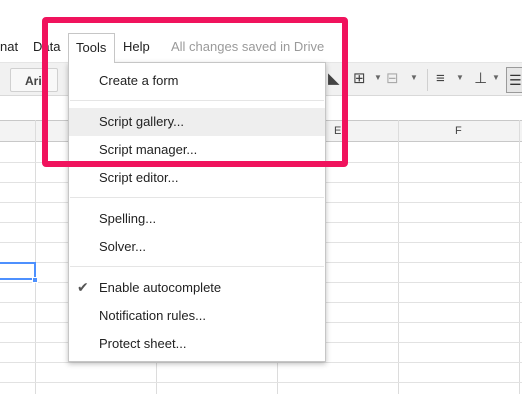  Describe the element at coordinates (458, 131) in the screenshot. I see `column-header-f: F` at that location.